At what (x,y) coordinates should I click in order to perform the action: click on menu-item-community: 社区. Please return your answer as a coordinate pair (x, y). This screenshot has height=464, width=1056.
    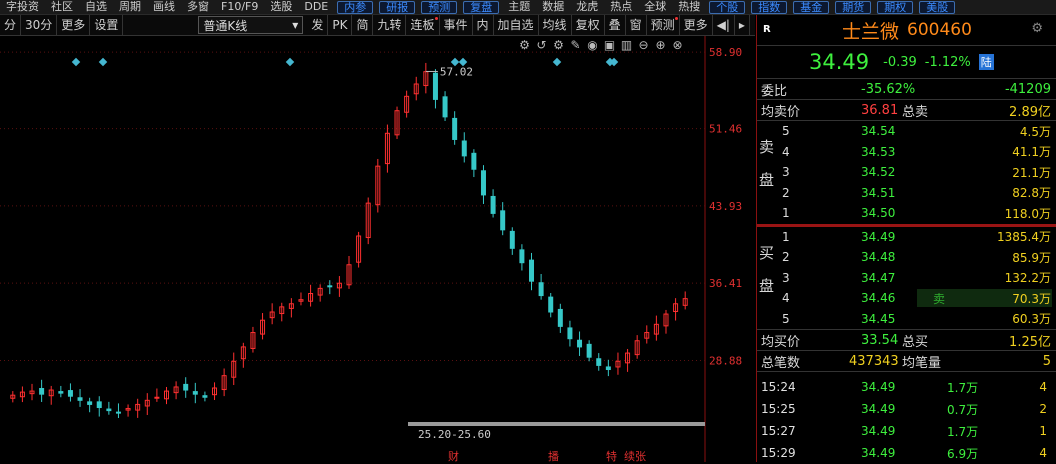
    Looking at the image, I should click on (62, 7).